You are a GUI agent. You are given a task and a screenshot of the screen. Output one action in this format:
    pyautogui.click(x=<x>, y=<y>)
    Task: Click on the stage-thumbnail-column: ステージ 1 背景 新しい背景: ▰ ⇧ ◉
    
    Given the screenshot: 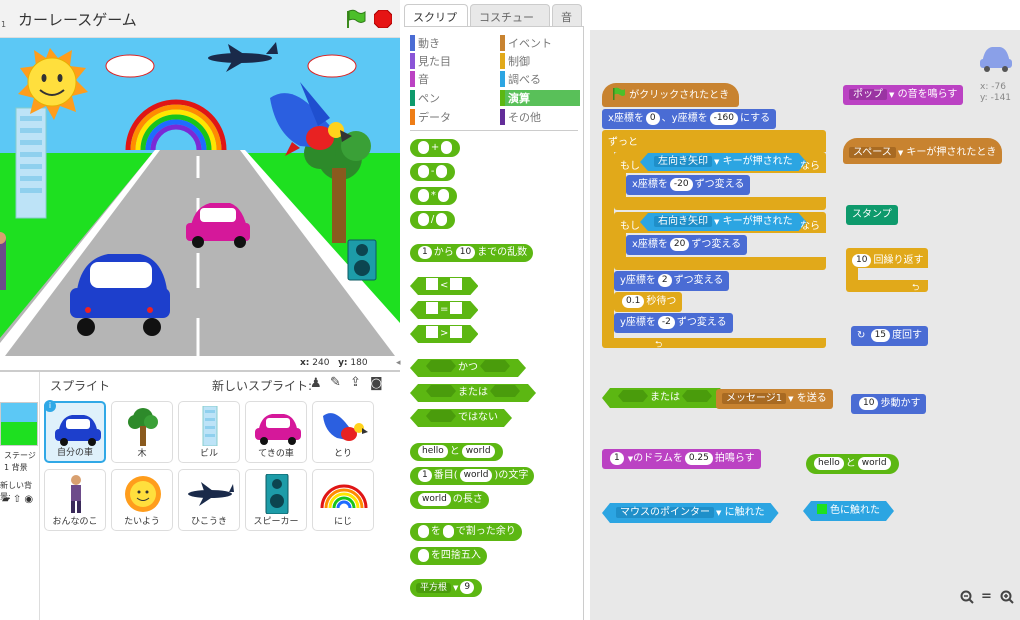 What is the action you would take?
    pyautogui.click(x=20, y=496)
    